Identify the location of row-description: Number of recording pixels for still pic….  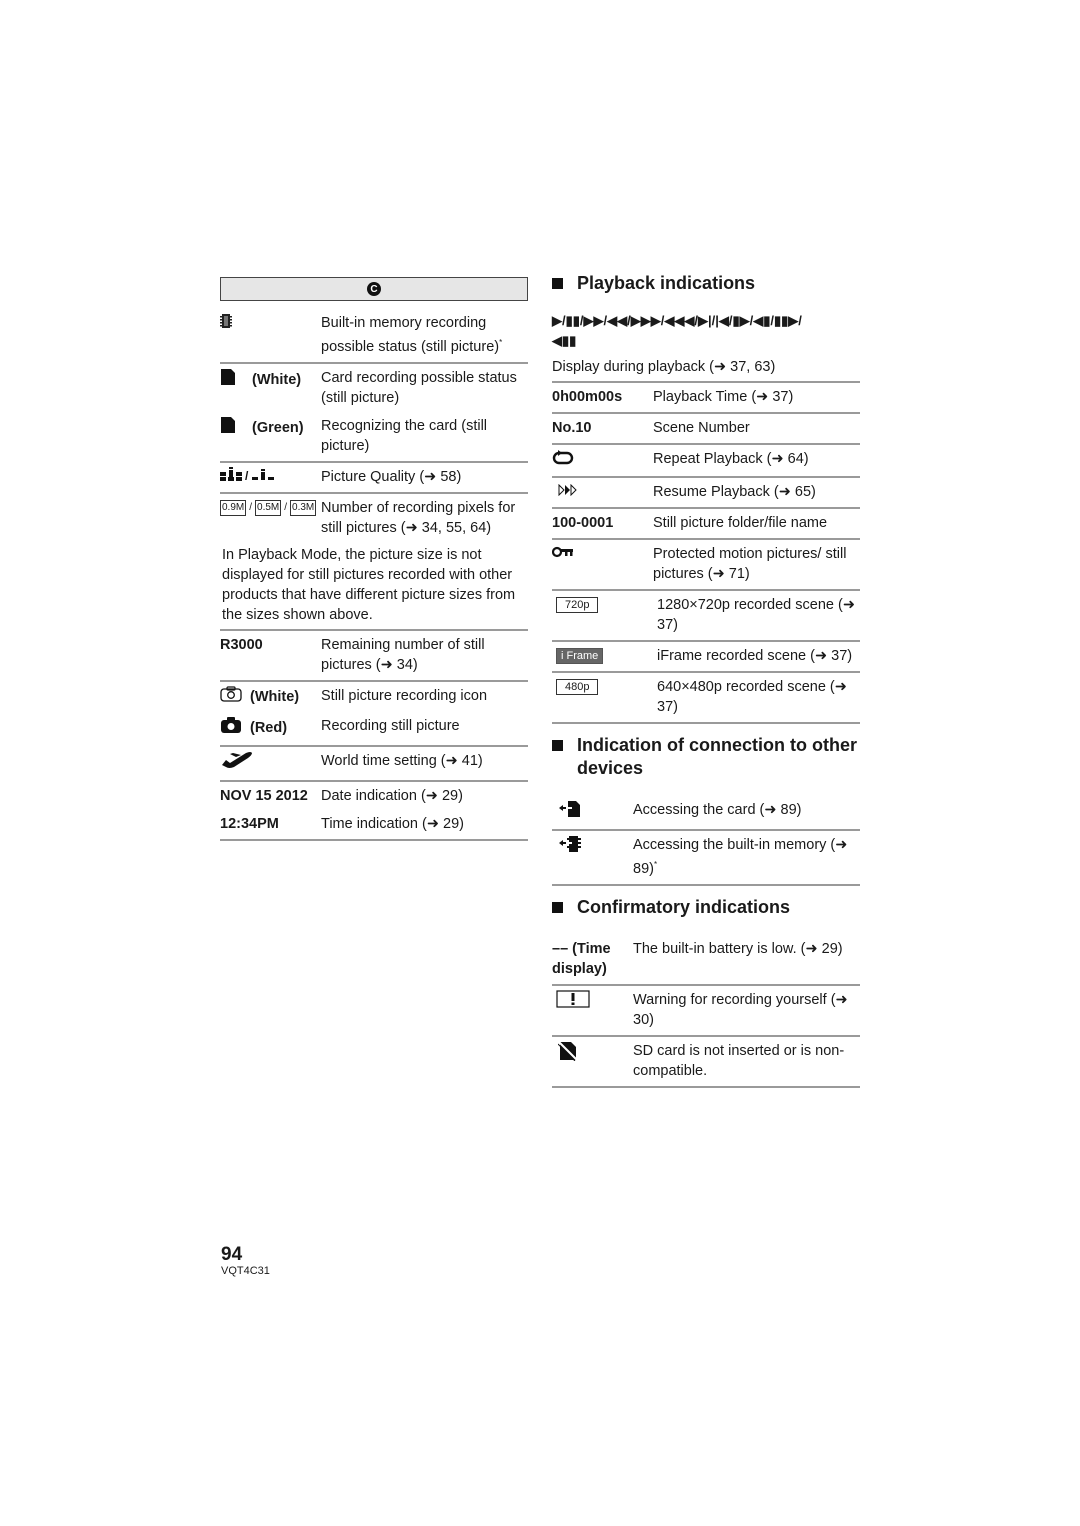
(418, 517).